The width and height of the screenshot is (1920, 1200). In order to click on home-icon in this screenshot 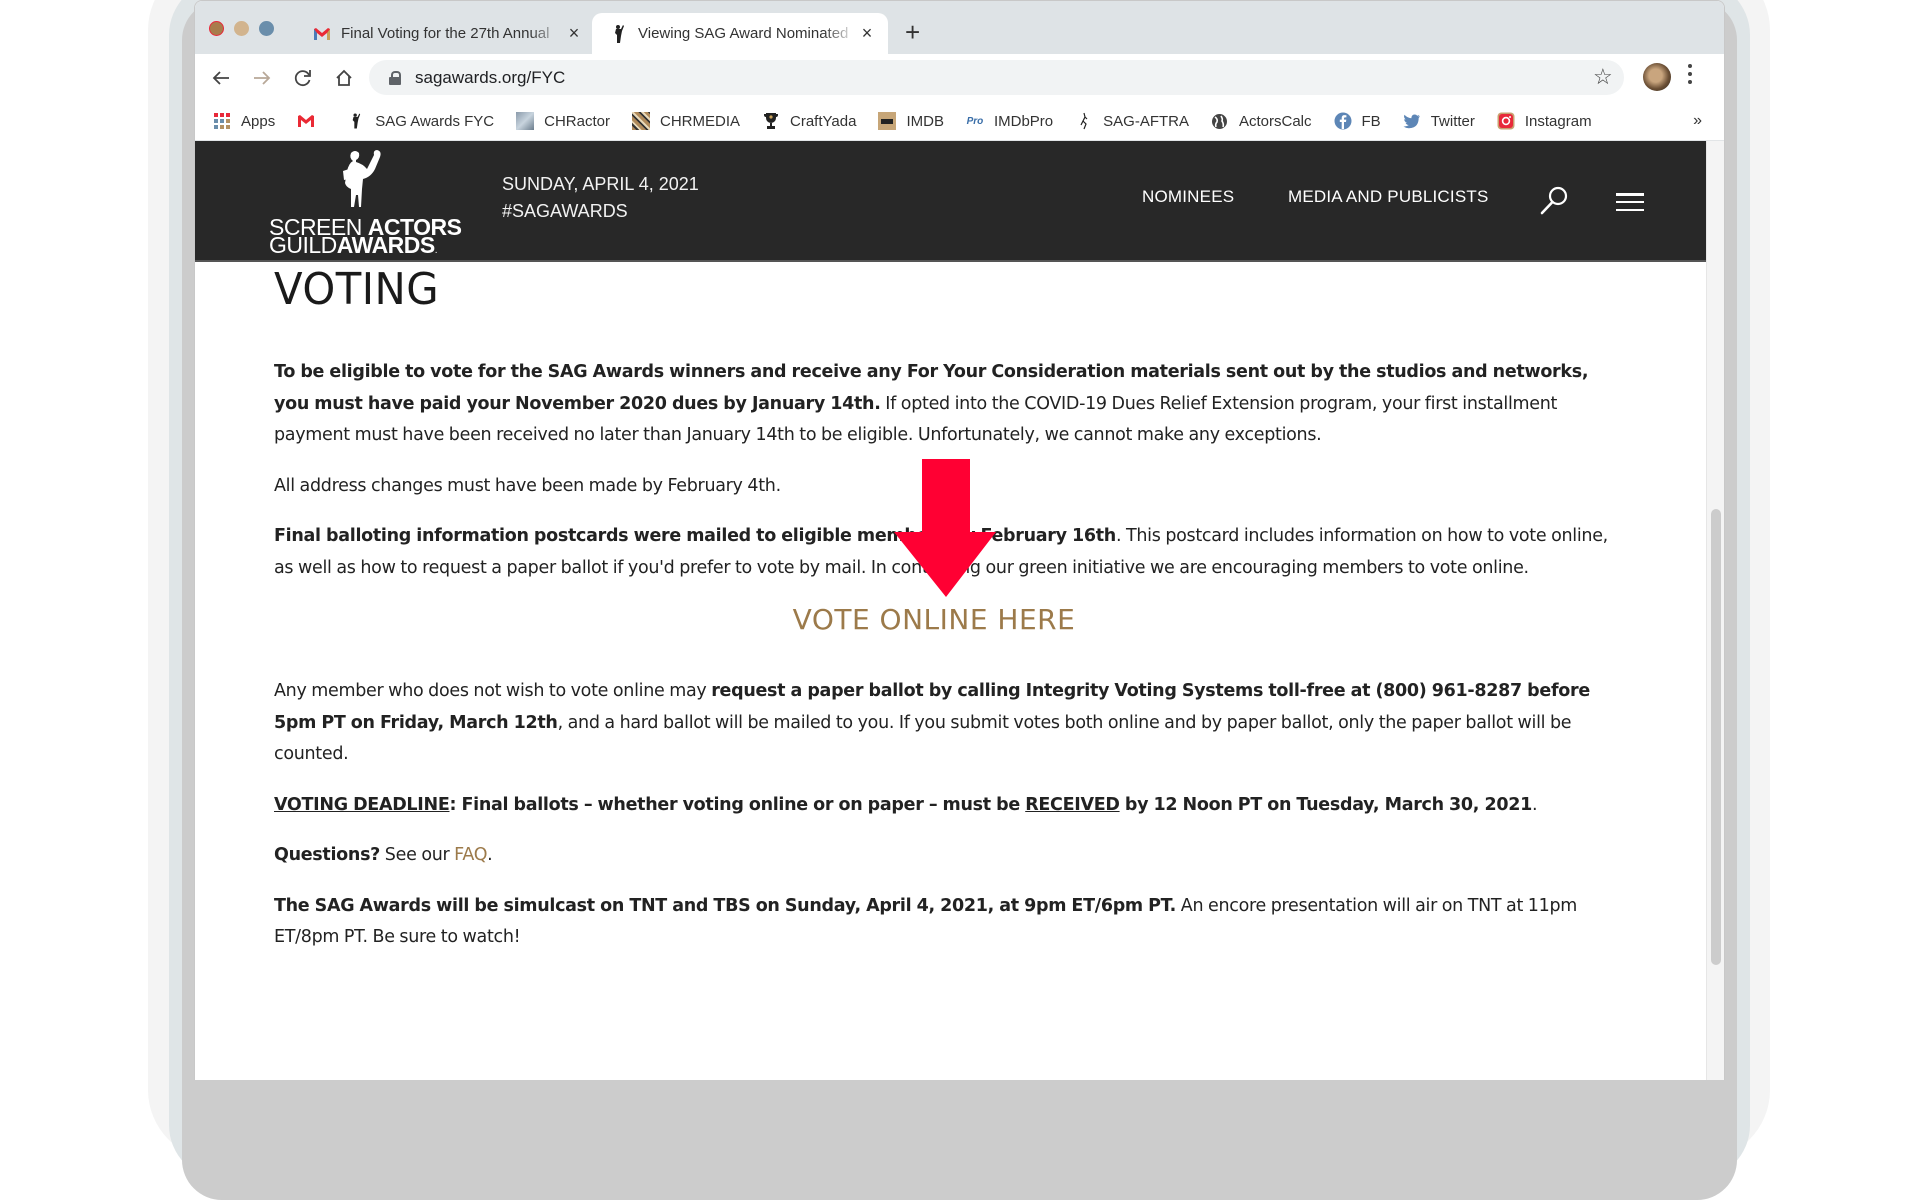, I will do `click(344, 77)`.